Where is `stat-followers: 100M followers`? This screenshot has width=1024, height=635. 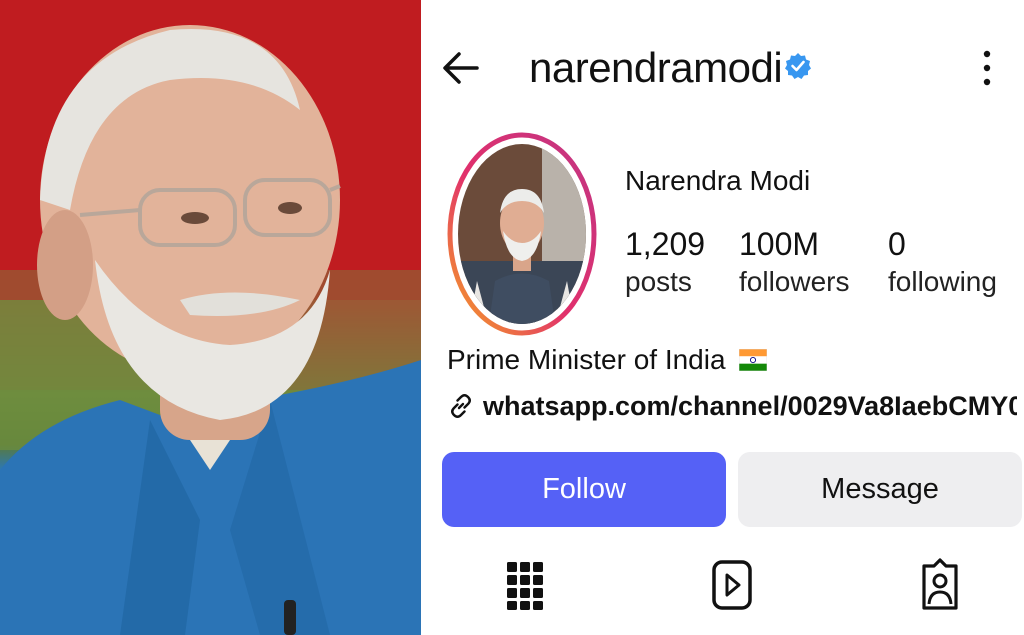 stat-followers: 100M followers is located at coordinates (794, 264).